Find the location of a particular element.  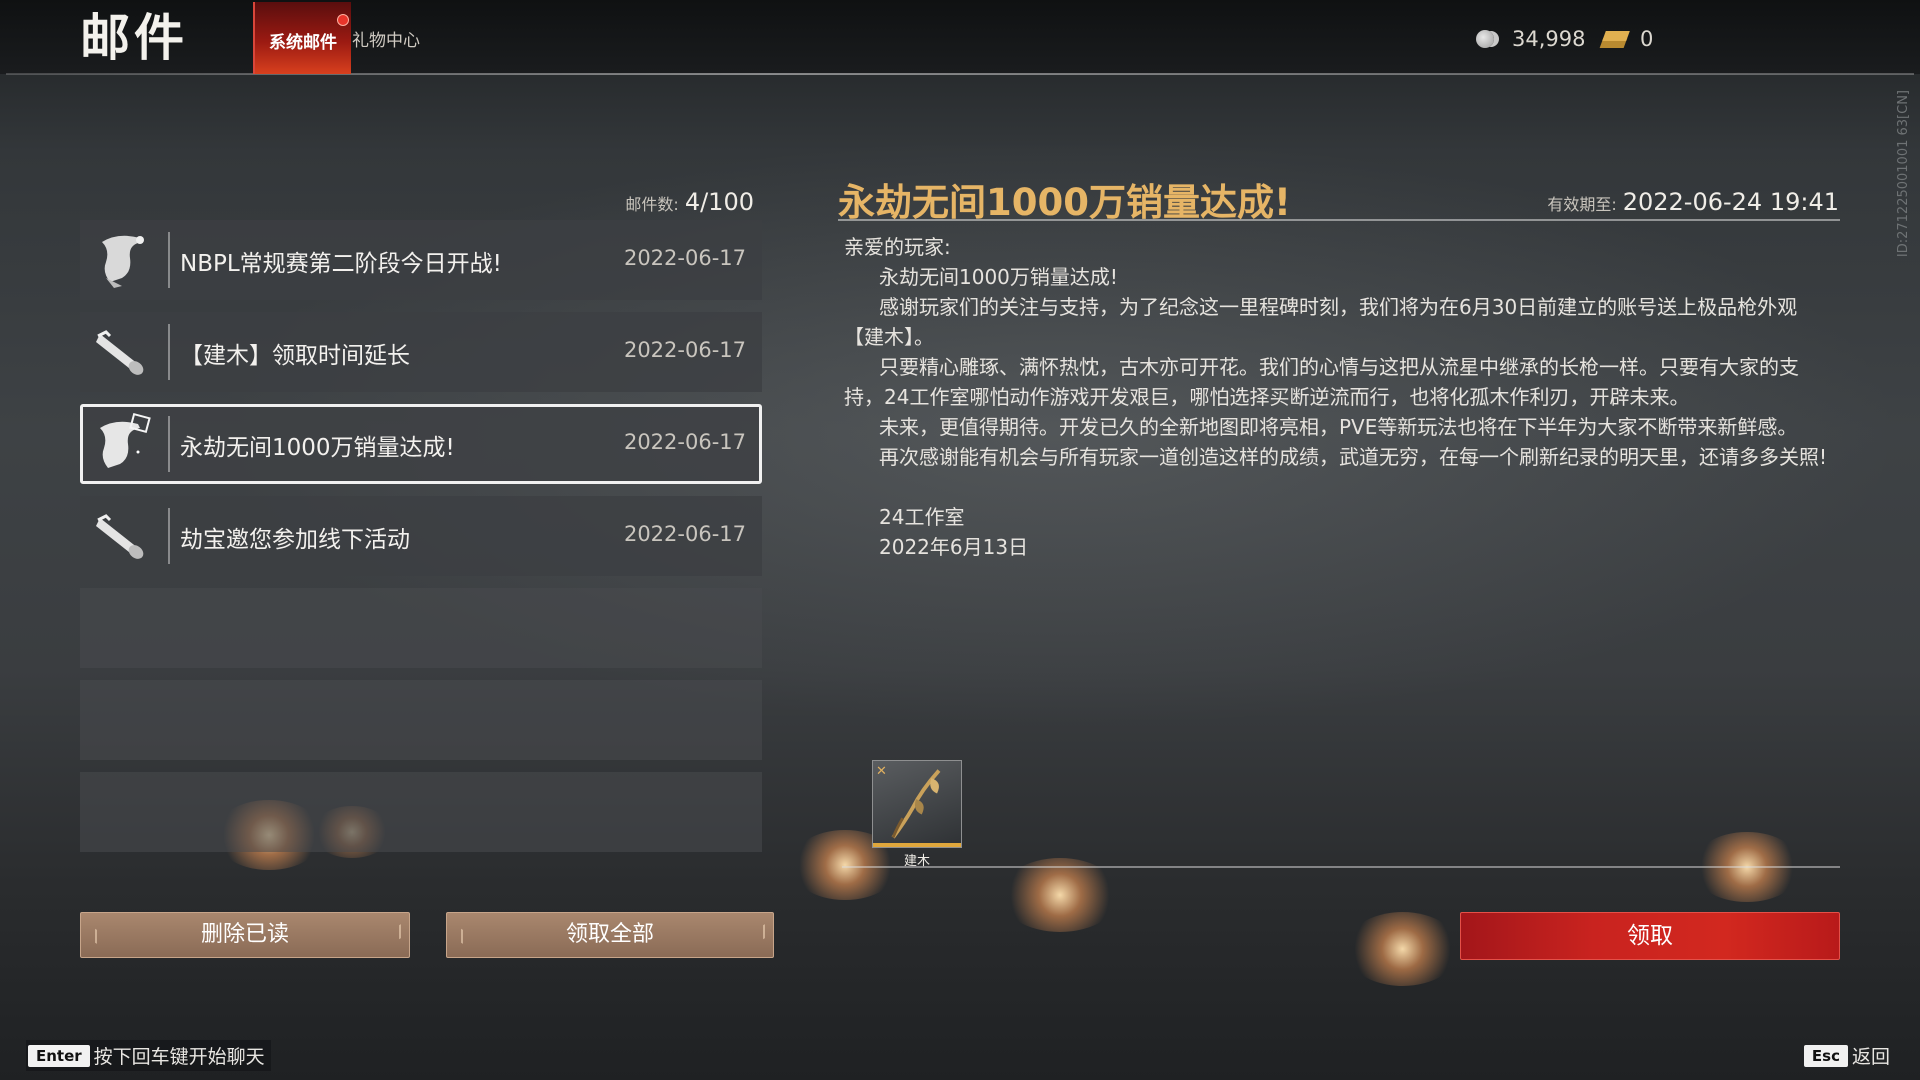

mail-subject: NBPL常规赛第二阶段今日开战! is located at coordinates (341, 264).